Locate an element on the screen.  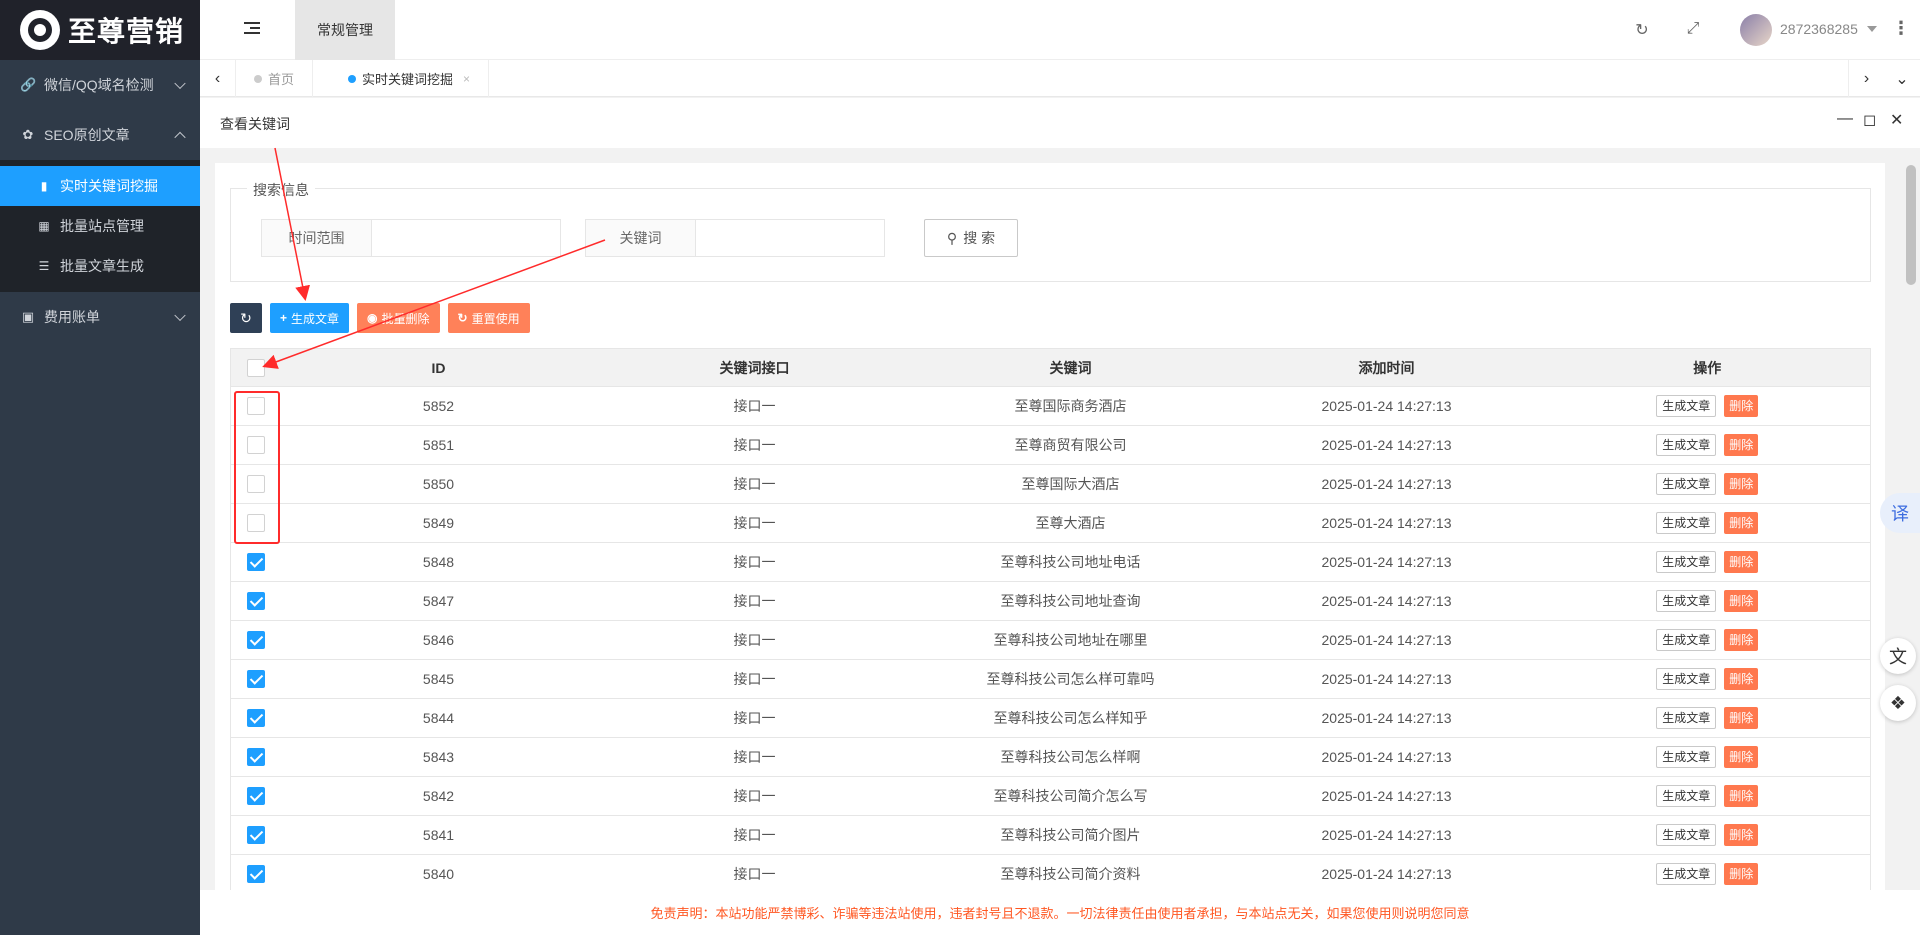
search-button: ⚲ 搜 索 is located at coordinates (971, 238).